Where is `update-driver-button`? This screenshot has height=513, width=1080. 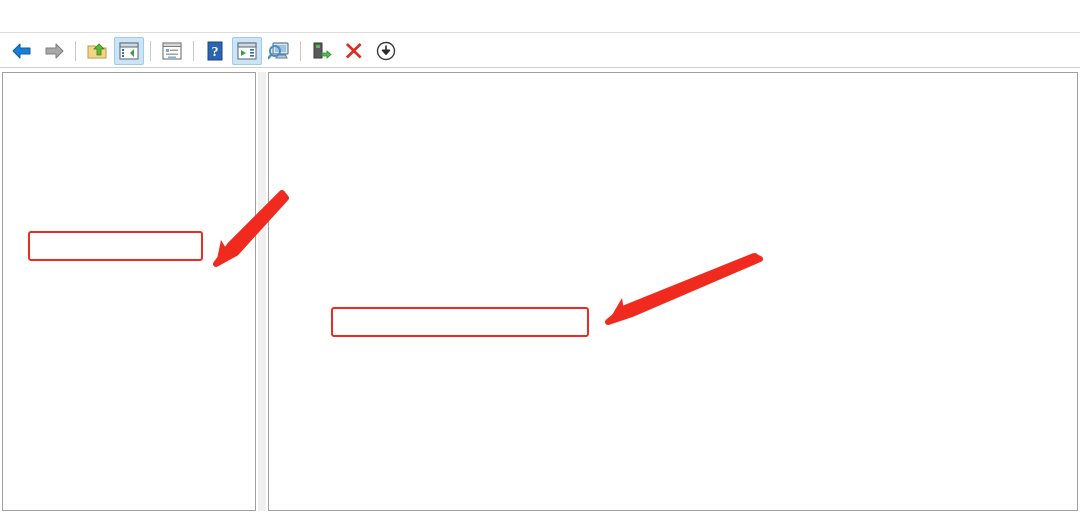
update-driver-button is located at coordinates (322, 51).